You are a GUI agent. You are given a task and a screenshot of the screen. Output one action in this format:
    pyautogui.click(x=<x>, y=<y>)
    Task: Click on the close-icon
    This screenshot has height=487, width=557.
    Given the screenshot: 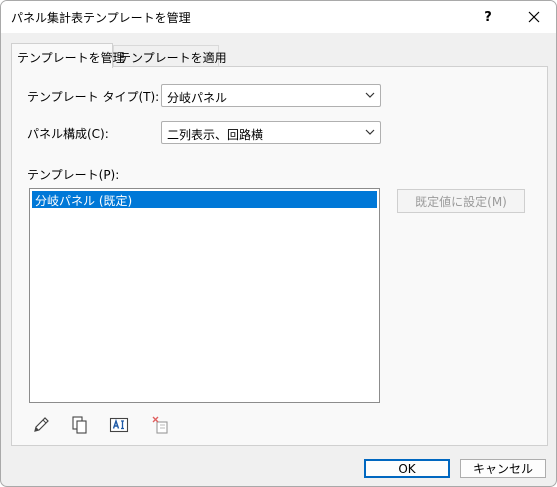 What is the action you would take?
    pyautogui.click(x=534, y=17)
    